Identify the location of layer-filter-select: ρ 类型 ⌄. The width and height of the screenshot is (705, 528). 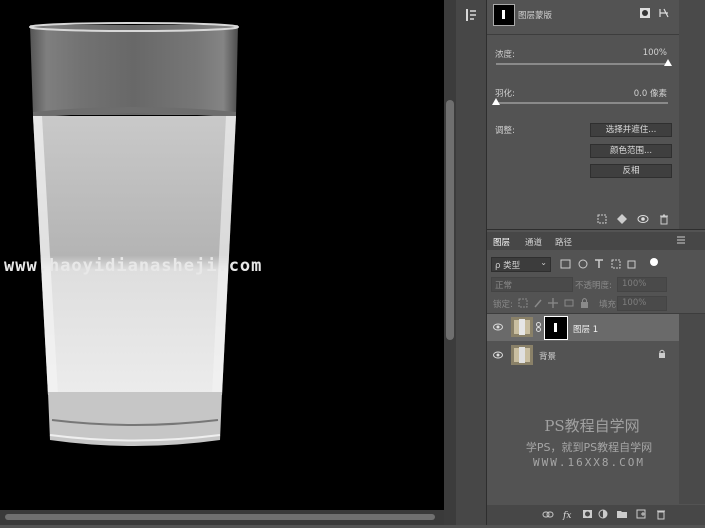
(521, 264).